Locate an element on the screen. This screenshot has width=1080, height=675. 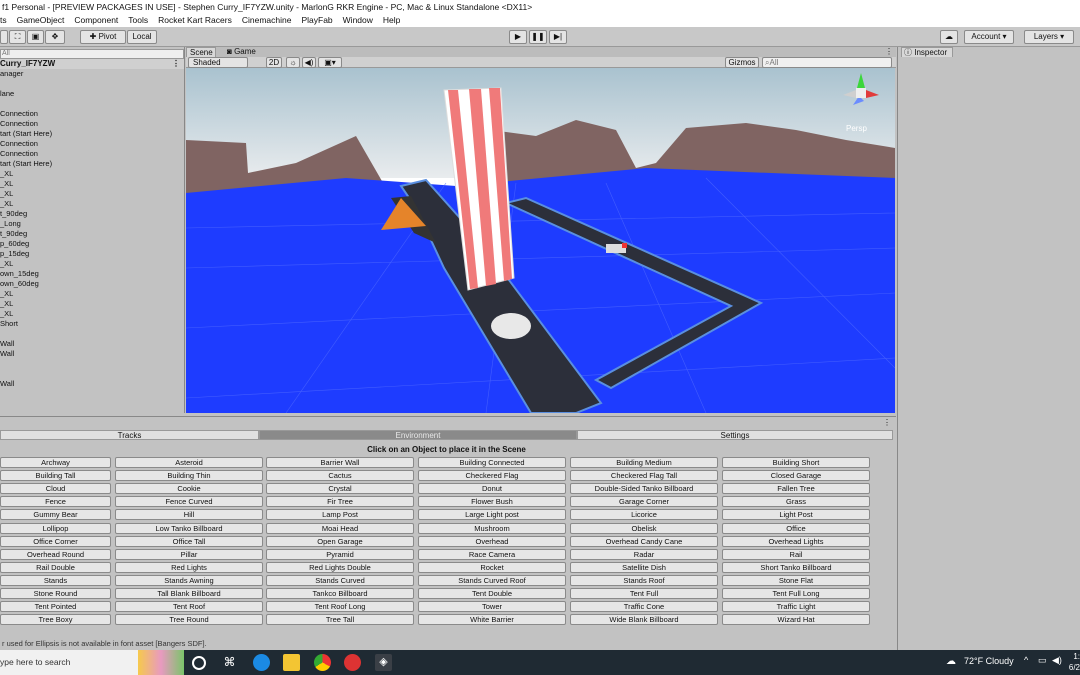
menu-item-cinemachine: Cinemachine is located at coordinates (267, 20).